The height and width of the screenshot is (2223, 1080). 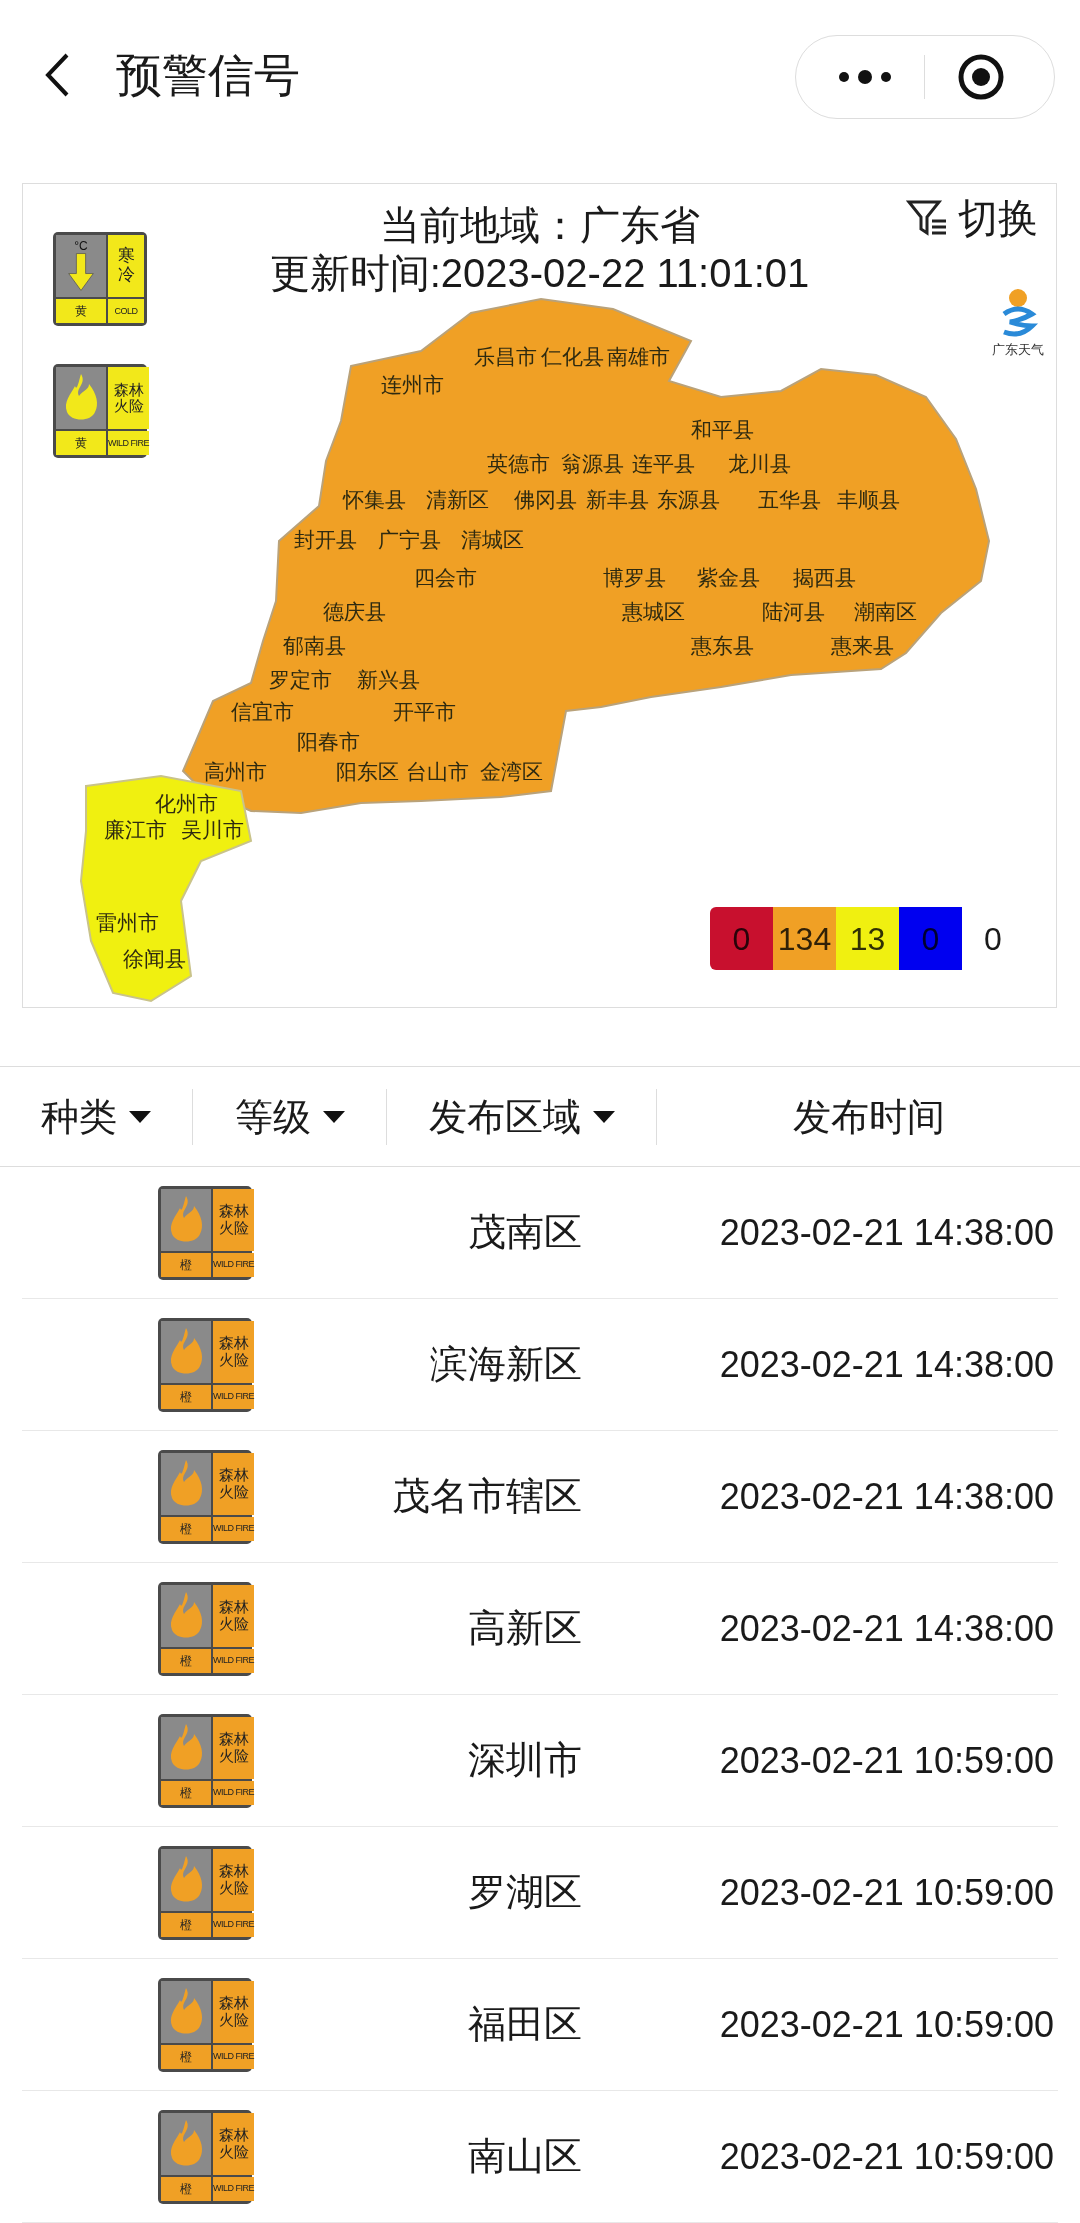 What do you see at coordinates (804, 938) in the screenshot?
I see `legend-count: 134` at bounding box center [804, 938].